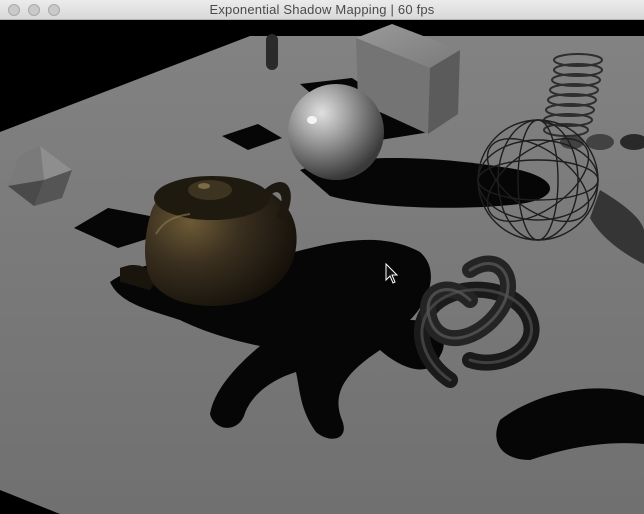 Image resolution: width=644 pixels, height=514 pixels. I want to click on window-title: Exponential Shadow Mapping | 60 fps, so click(322, 9).